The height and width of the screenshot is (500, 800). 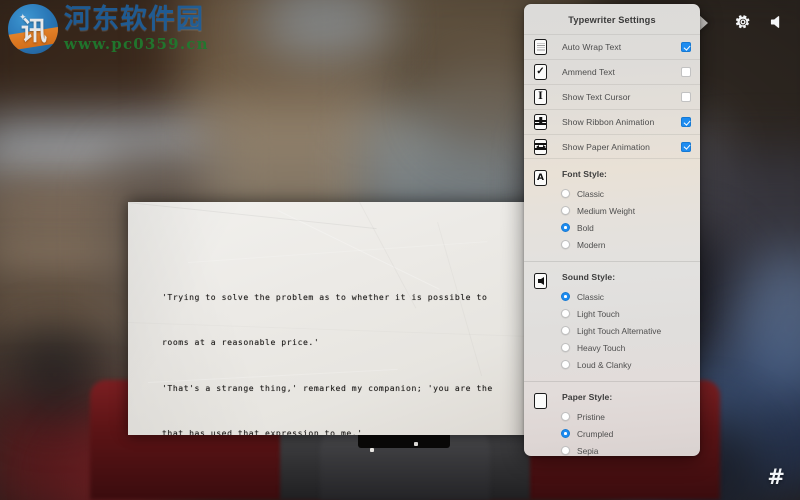 What do you see at coordinates (760, 22) in the screenshot?
I see `top-toolbar` at bounding box center [760, 22].